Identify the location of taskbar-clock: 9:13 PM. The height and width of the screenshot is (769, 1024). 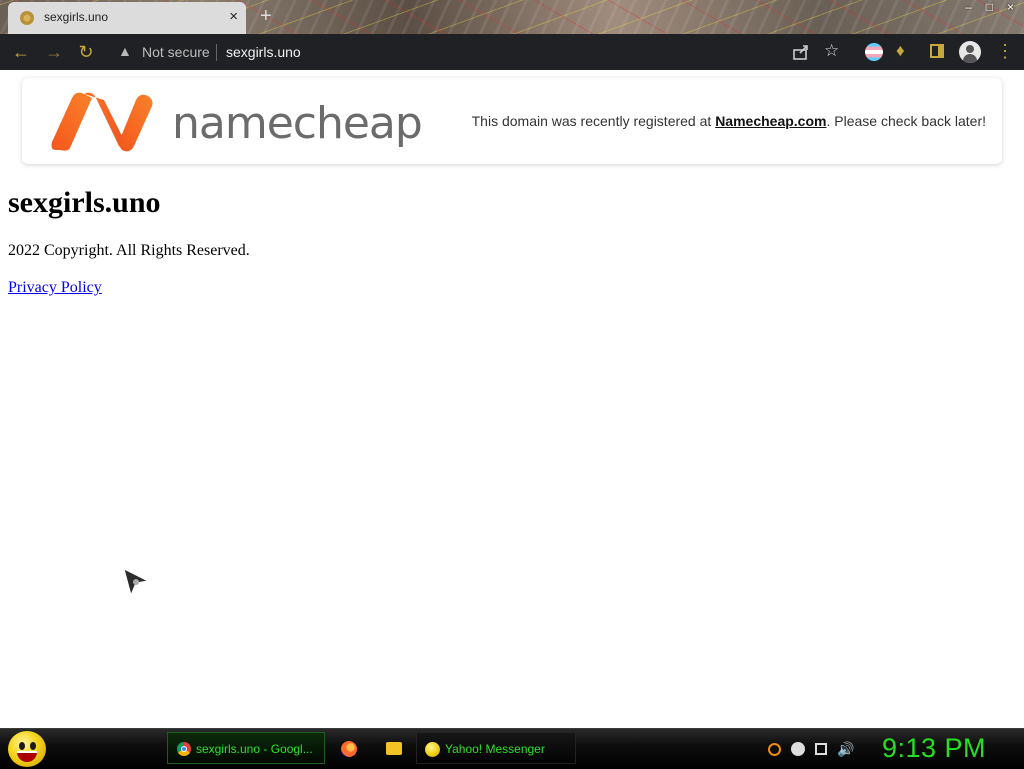
(934, 748).